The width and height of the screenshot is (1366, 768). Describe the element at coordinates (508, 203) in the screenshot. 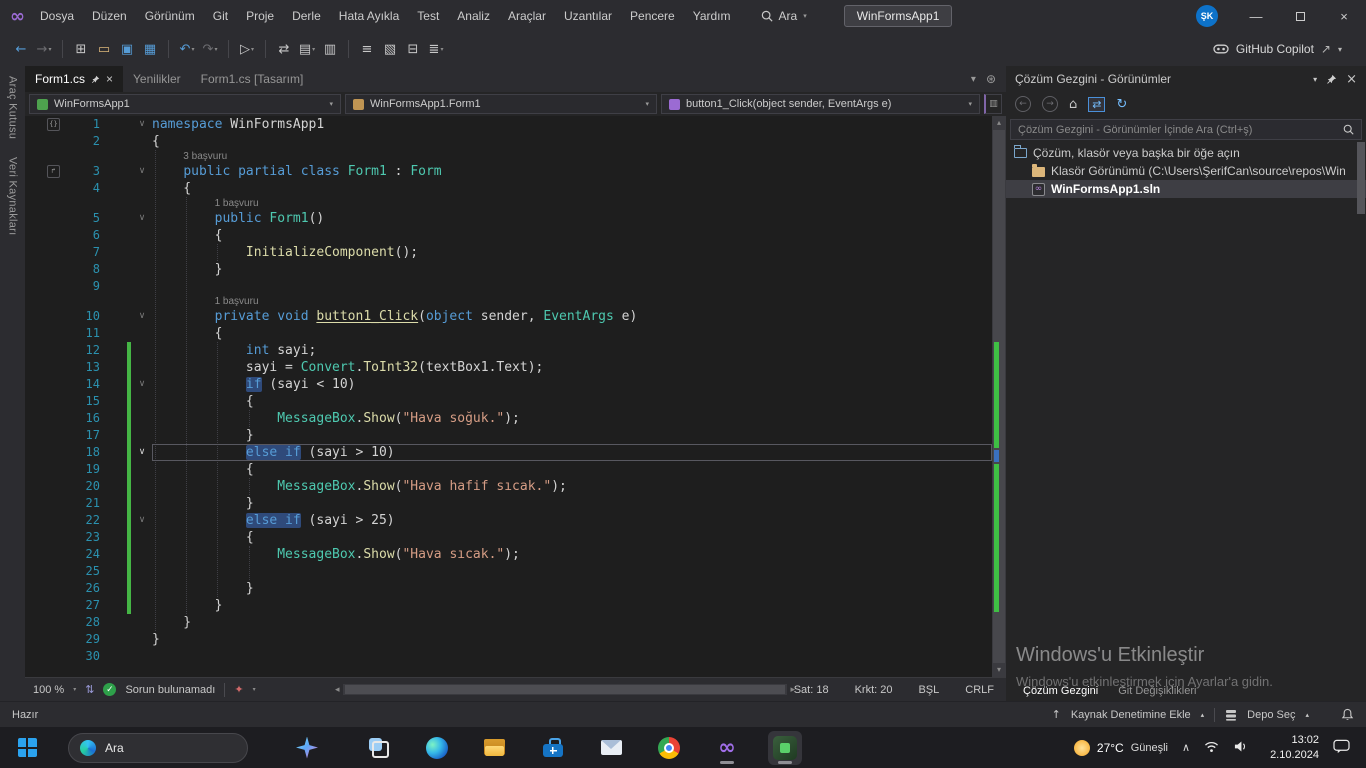

I see `codelens-references: 1 başvuru` at that location.